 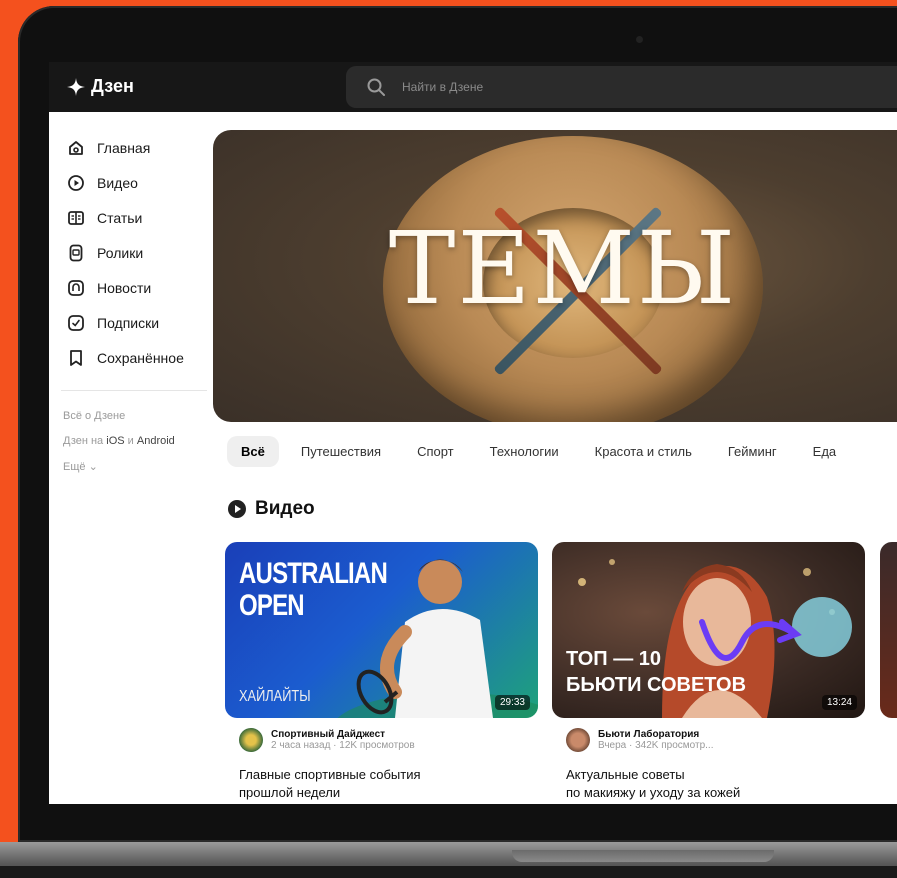 I want to click on sidebar-item-news: Новости, so click(x=109, y=288).